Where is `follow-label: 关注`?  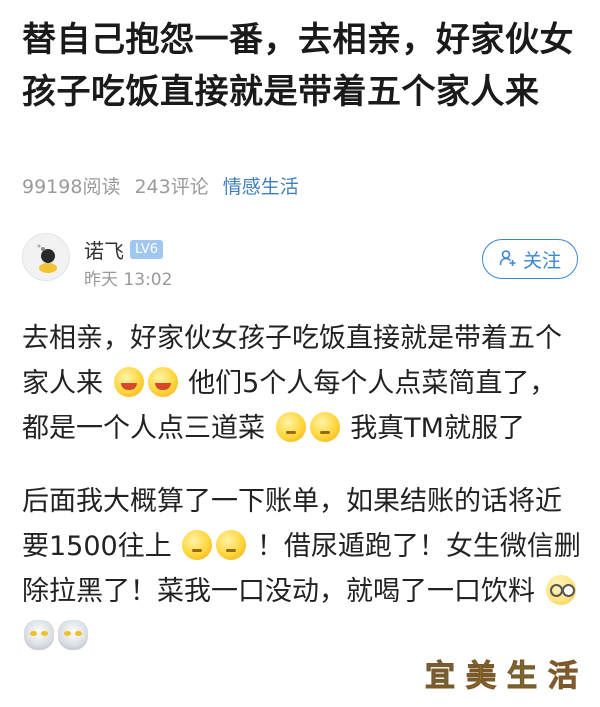 follow-label: 关注 is located at coordinates (541, 260).